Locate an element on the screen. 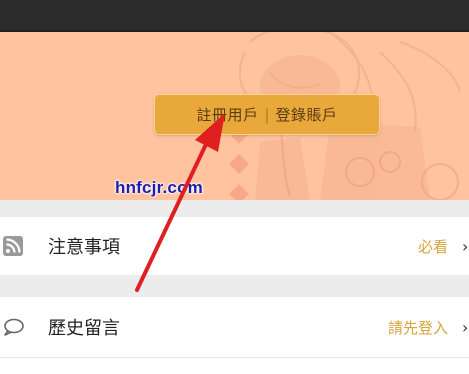 Image resolution: width=469 pixels, height=374 pixels. register-login-button: 註冊用戶 | 登錄賬戶 is located at coordinates (267, 114).